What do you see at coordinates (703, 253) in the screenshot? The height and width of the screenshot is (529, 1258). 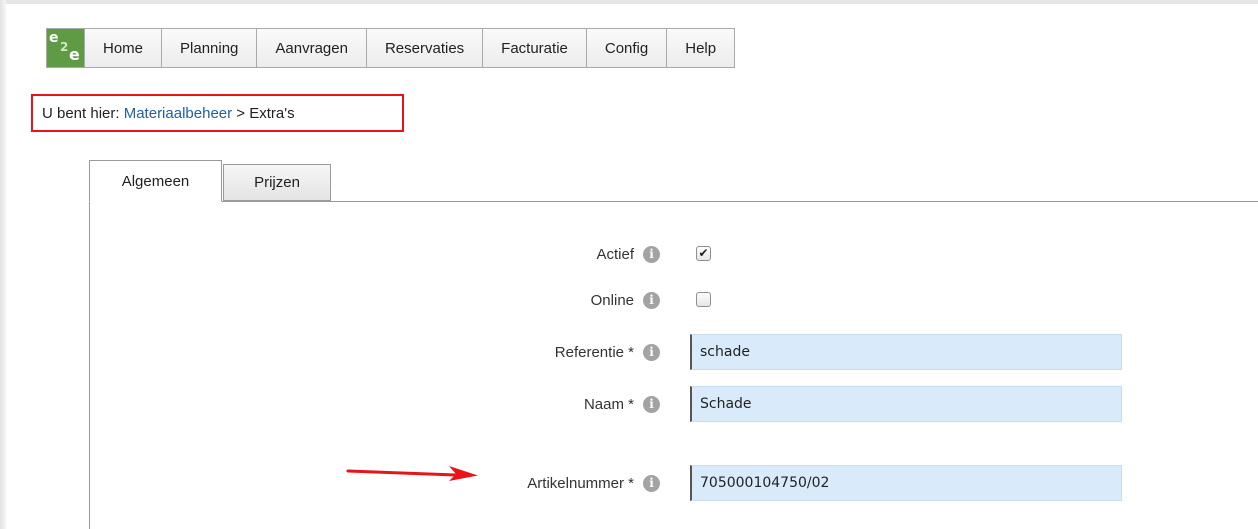 I see `actief-checkbox: ✔` at bounding box center [703, 253].